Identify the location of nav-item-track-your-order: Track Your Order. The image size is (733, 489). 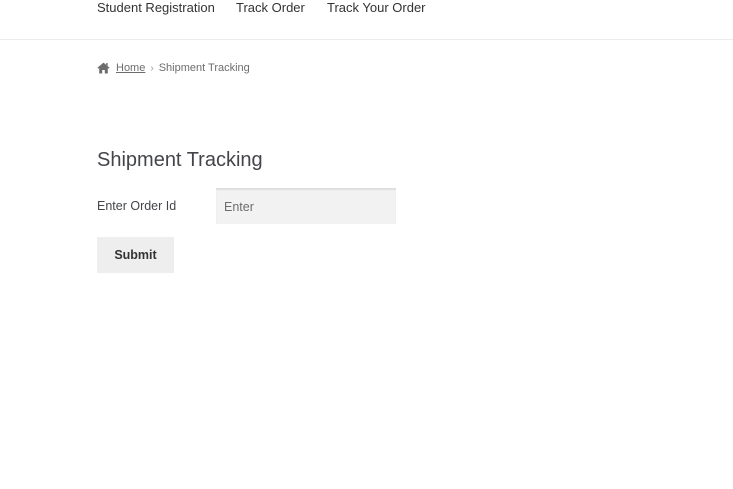
(376, 8).